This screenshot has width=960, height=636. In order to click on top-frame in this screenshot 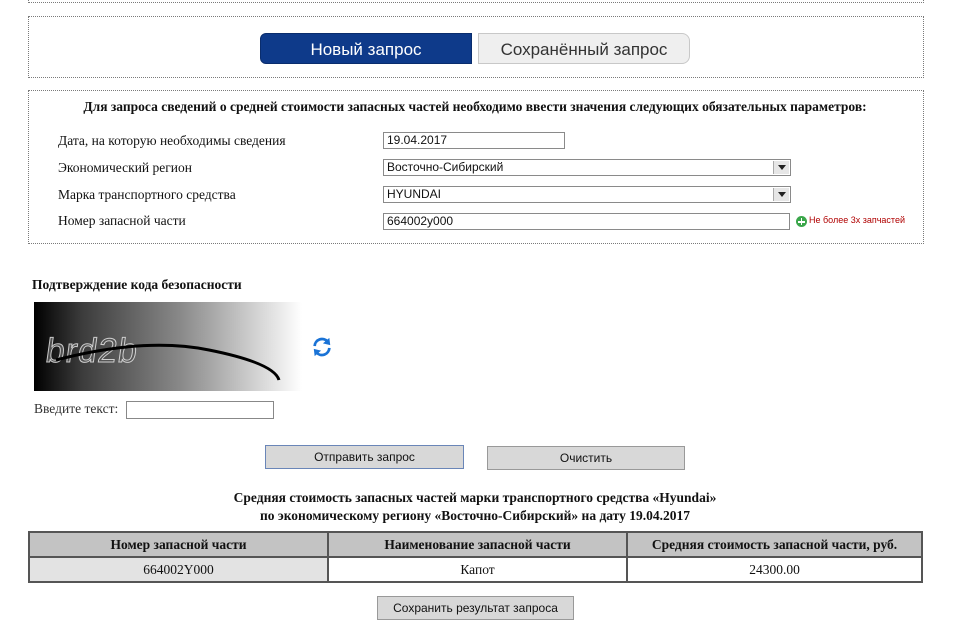, I will do `click(476, 1)`.